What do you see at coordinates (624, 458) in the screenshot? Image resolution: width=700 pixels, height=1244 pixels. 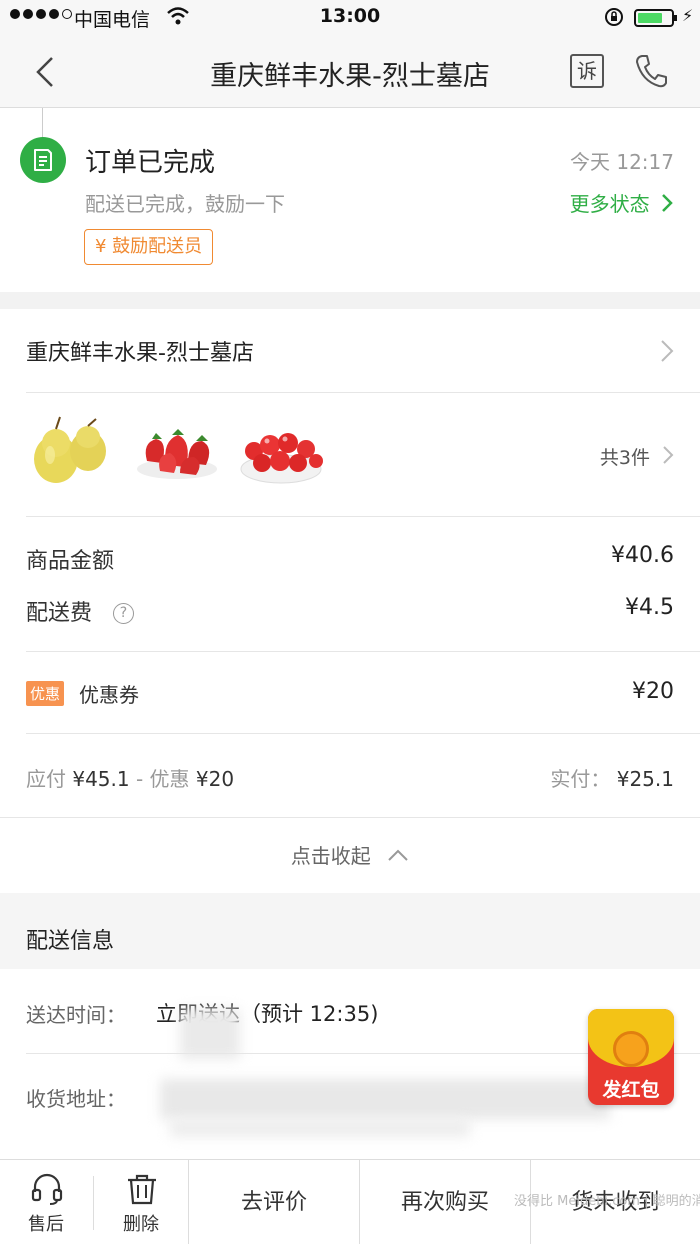 I see `goods-count: 共3件` at bounding box center [624, 458].